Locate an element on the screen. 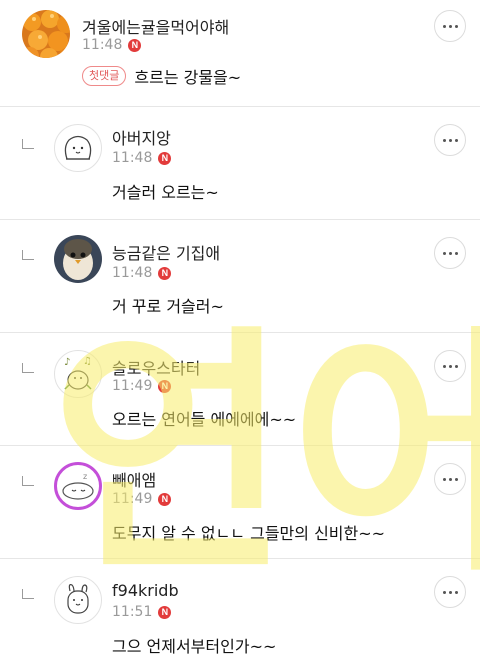  avatar-blob-character is located at coordinates (78, 148).